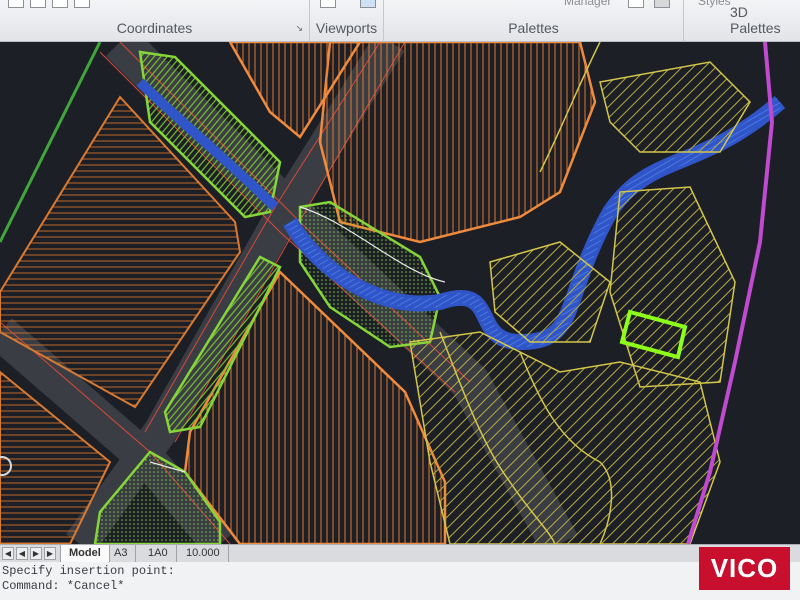  What do you see at coordinates (158, 554) in the screenshot?
I see `tab-1a0: 1A0` at bounding box center [158, 554].